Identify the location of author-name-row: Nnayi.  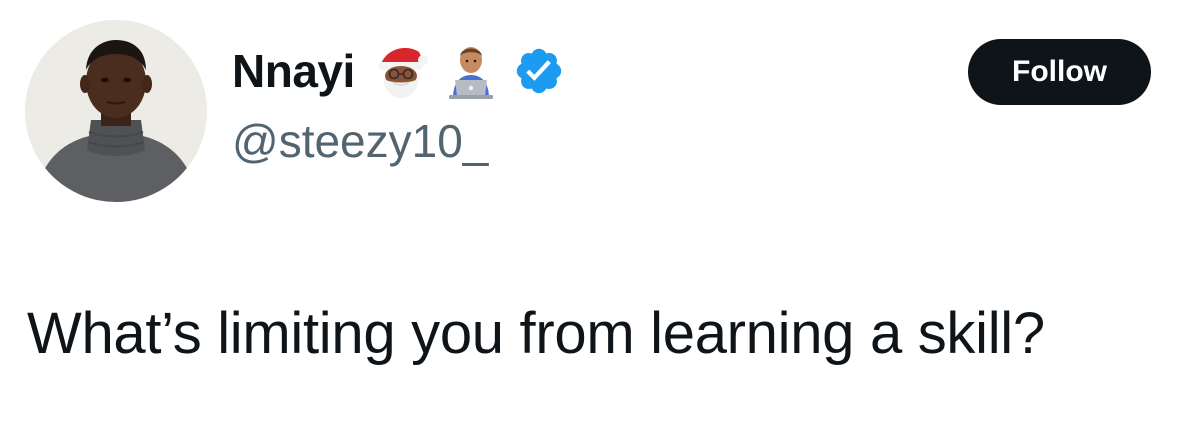
(398, 71).